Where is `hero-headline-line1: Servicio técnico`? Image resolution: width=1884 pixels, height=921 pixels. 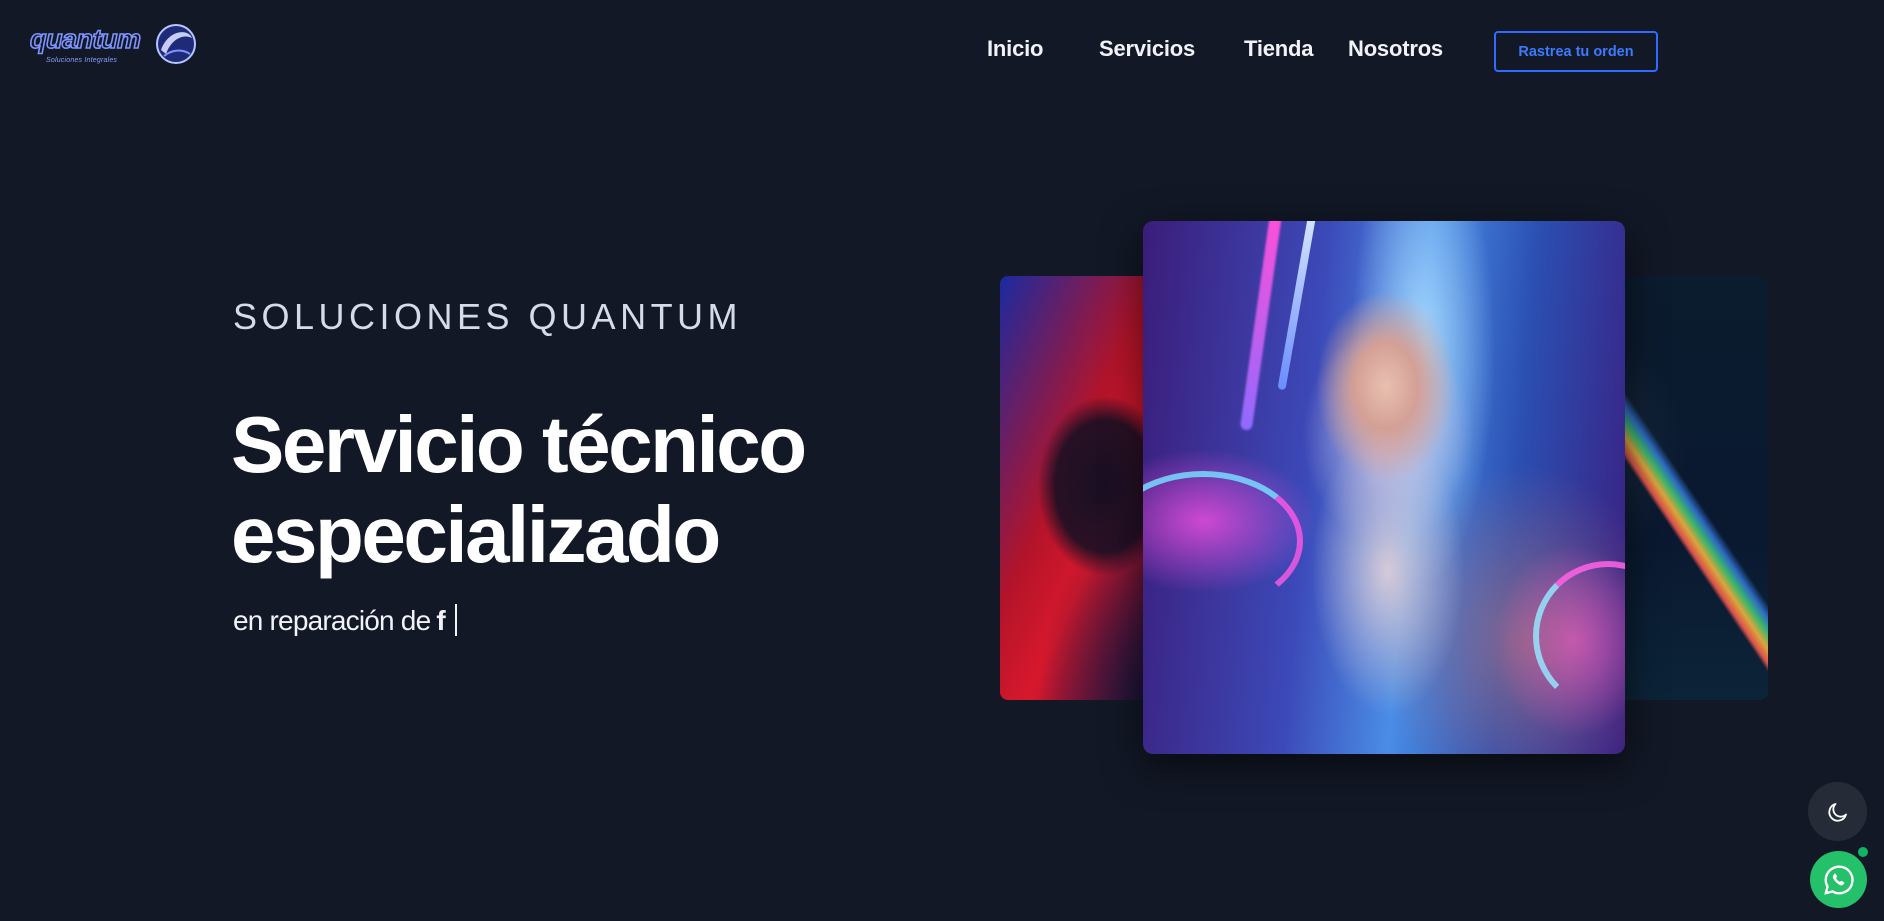
hero-headline-line1: Servicio técnico is located at coordinates (519, 444).